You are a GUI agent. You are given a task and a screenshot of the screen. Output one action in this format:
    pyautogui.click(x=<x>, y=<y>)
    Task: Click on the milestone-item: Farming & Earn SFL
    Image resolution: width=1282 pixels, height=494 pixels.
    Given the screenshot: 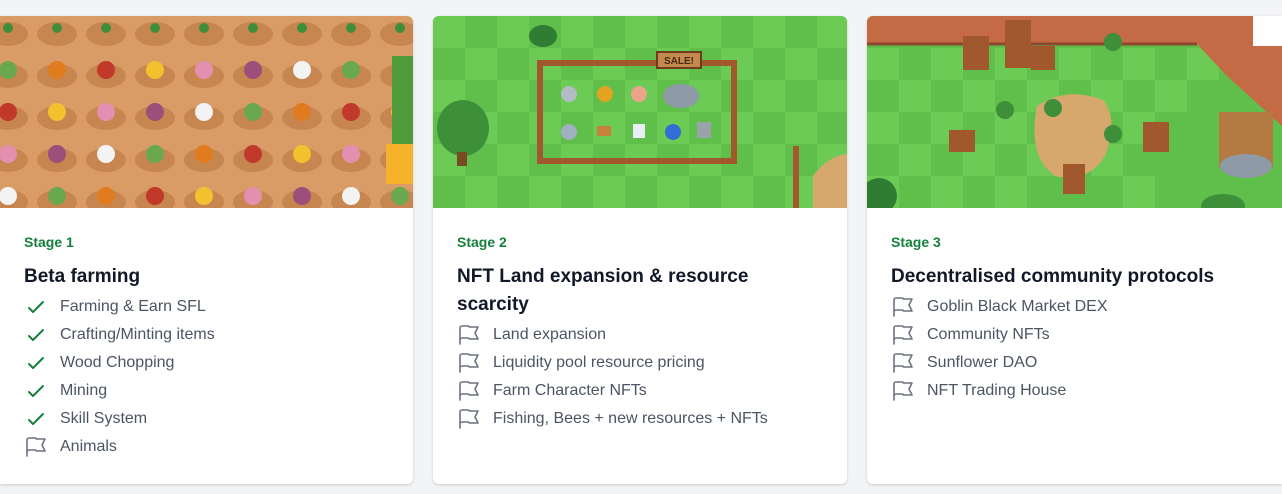 What is the action you would take?
    pyautogui.click(x=206, y=307)
    